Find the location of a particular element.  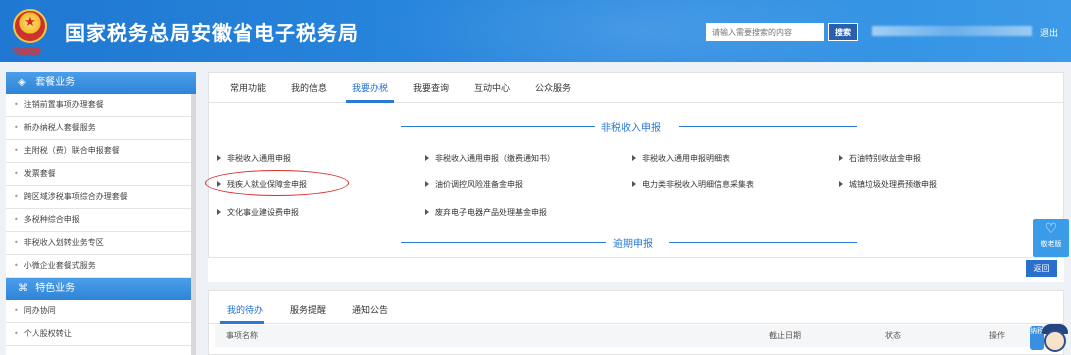

tab-query: 我要查询 is located at coordinates (431, 87).